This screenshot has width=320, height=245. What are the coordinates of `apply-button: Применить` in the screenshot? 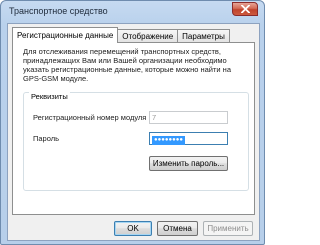 It's located at (228, 228).